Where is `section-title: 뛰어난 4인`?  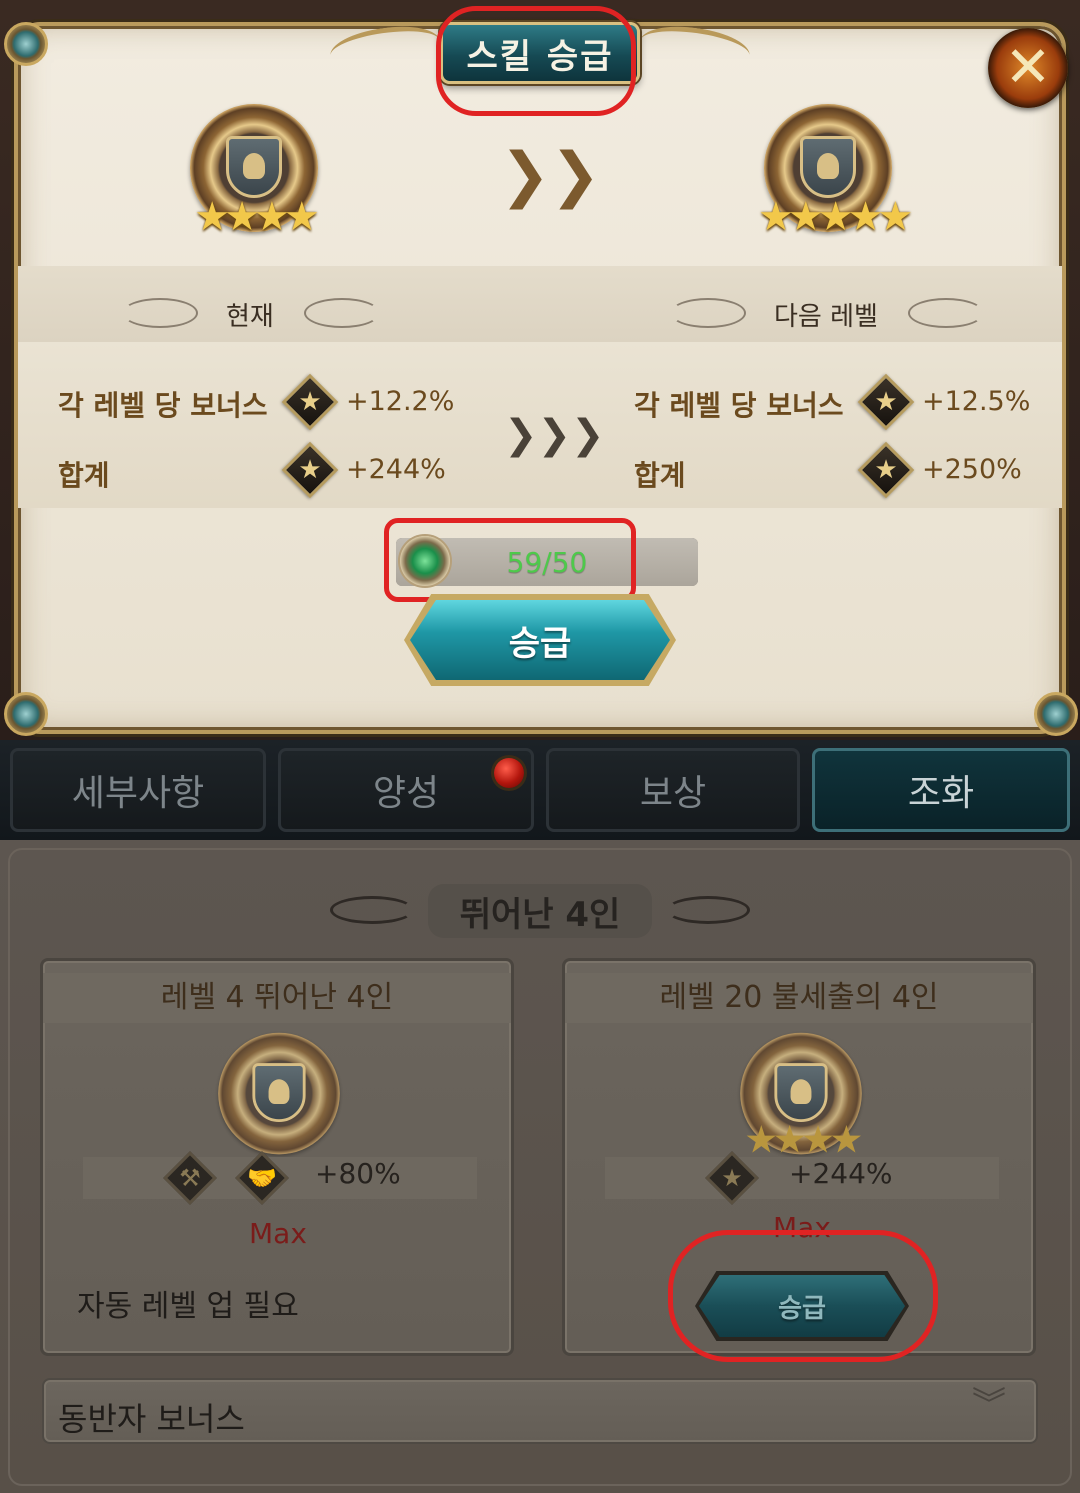
section-title: 뛰어난 4인 is located at coordinates (540, 911).